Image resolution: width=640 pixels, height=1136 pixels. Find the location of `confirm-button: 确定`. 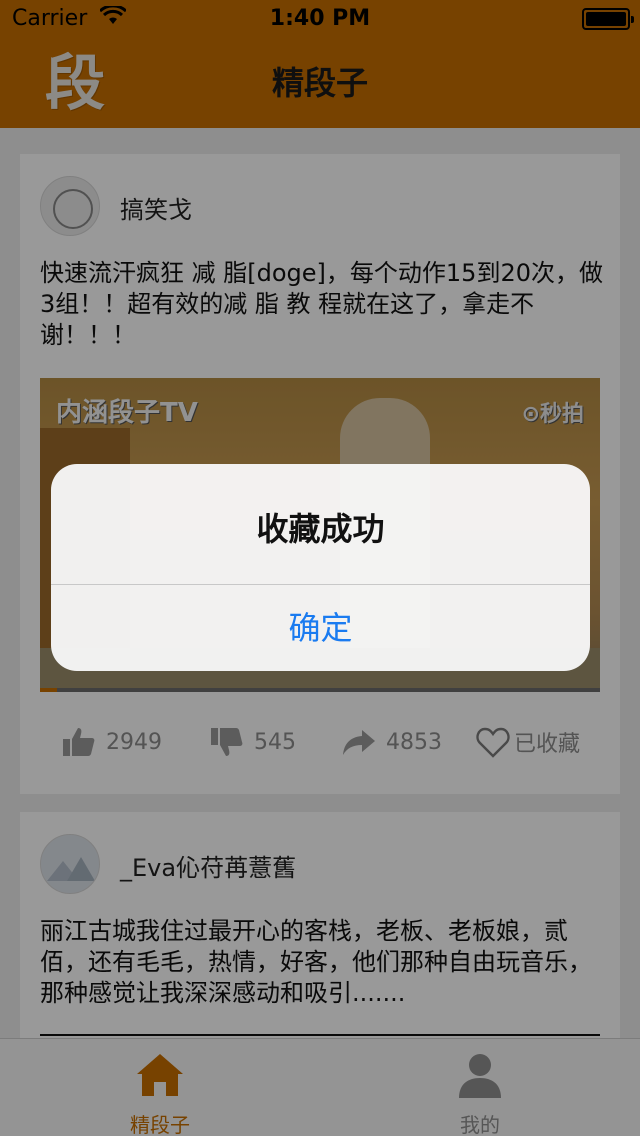

confirm-button: 确定 is located at coordinates (320, 628).